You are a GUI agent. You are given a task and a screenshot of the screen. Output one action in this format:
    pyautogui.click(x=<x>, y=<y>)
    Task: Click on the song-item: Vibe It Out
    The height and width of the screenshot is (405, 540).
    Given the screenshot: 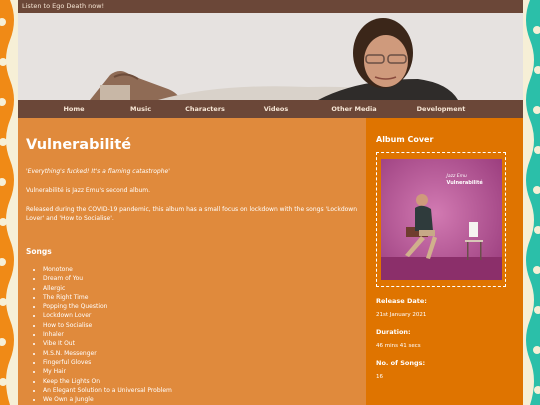 What is the action you would take?
    pyautogui.click(x=200, y=343)
    